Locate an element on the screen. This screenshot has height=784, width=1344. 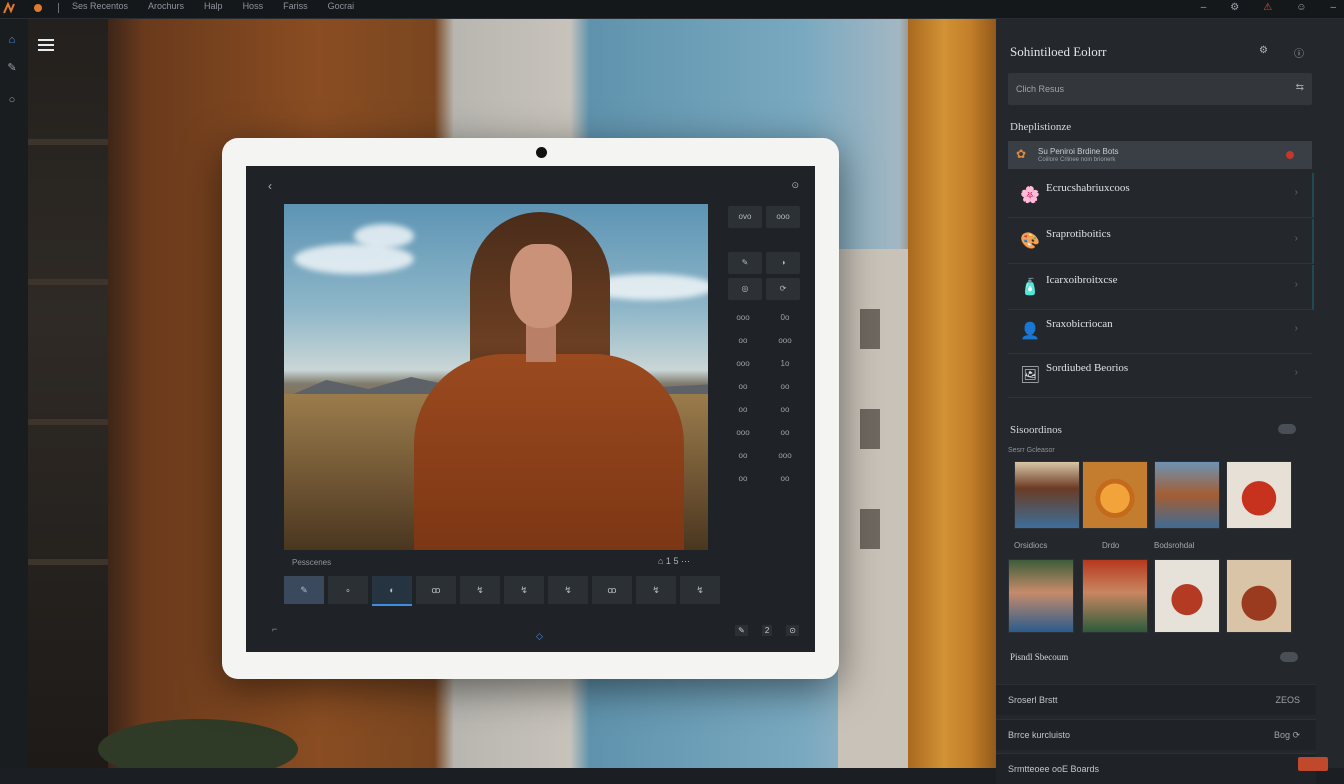
list-item: 🖼 Sordiubed Beorios › is located at coordinates (1160, 375).